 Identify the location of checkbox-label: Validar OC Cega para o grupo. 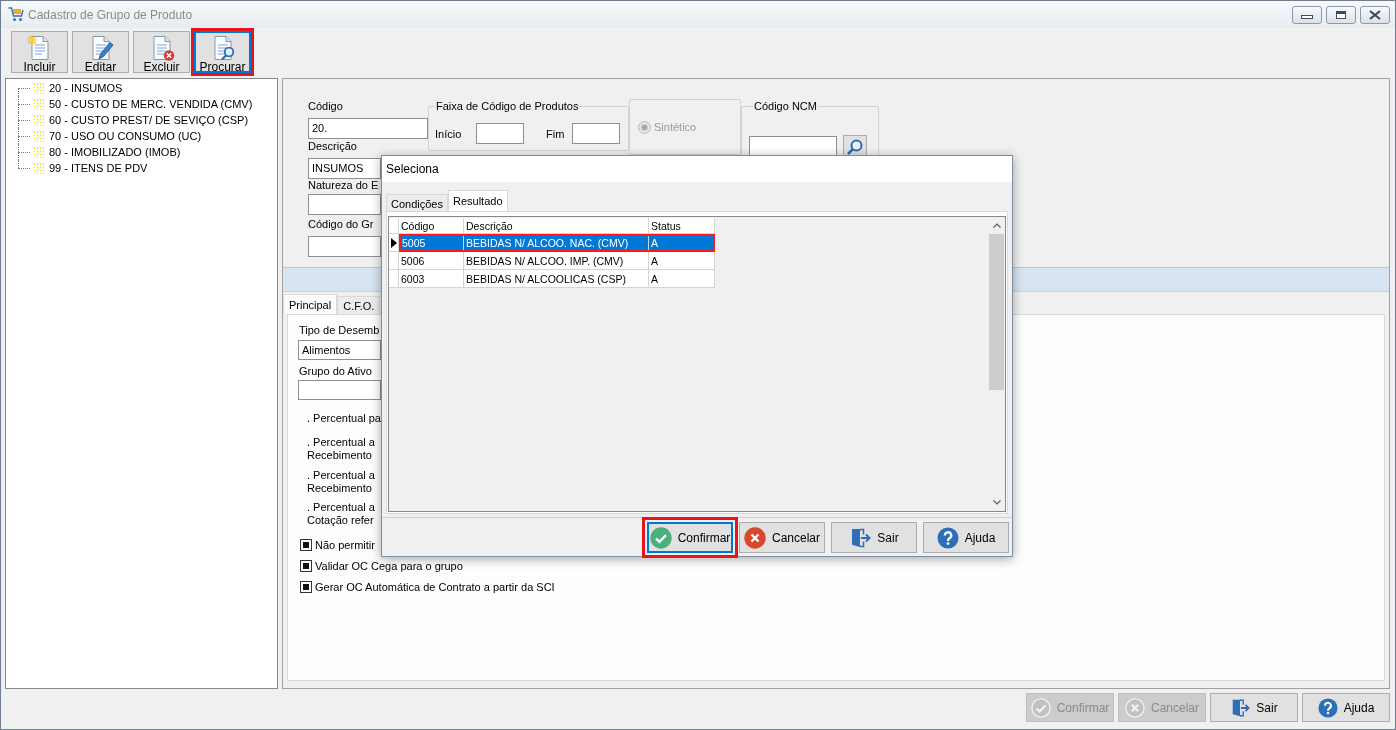
(389, 565).